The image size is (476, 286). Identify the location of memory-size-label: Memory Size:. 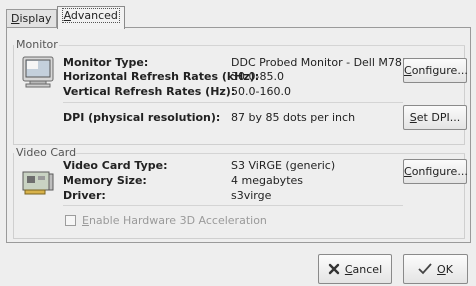
(105, 180).